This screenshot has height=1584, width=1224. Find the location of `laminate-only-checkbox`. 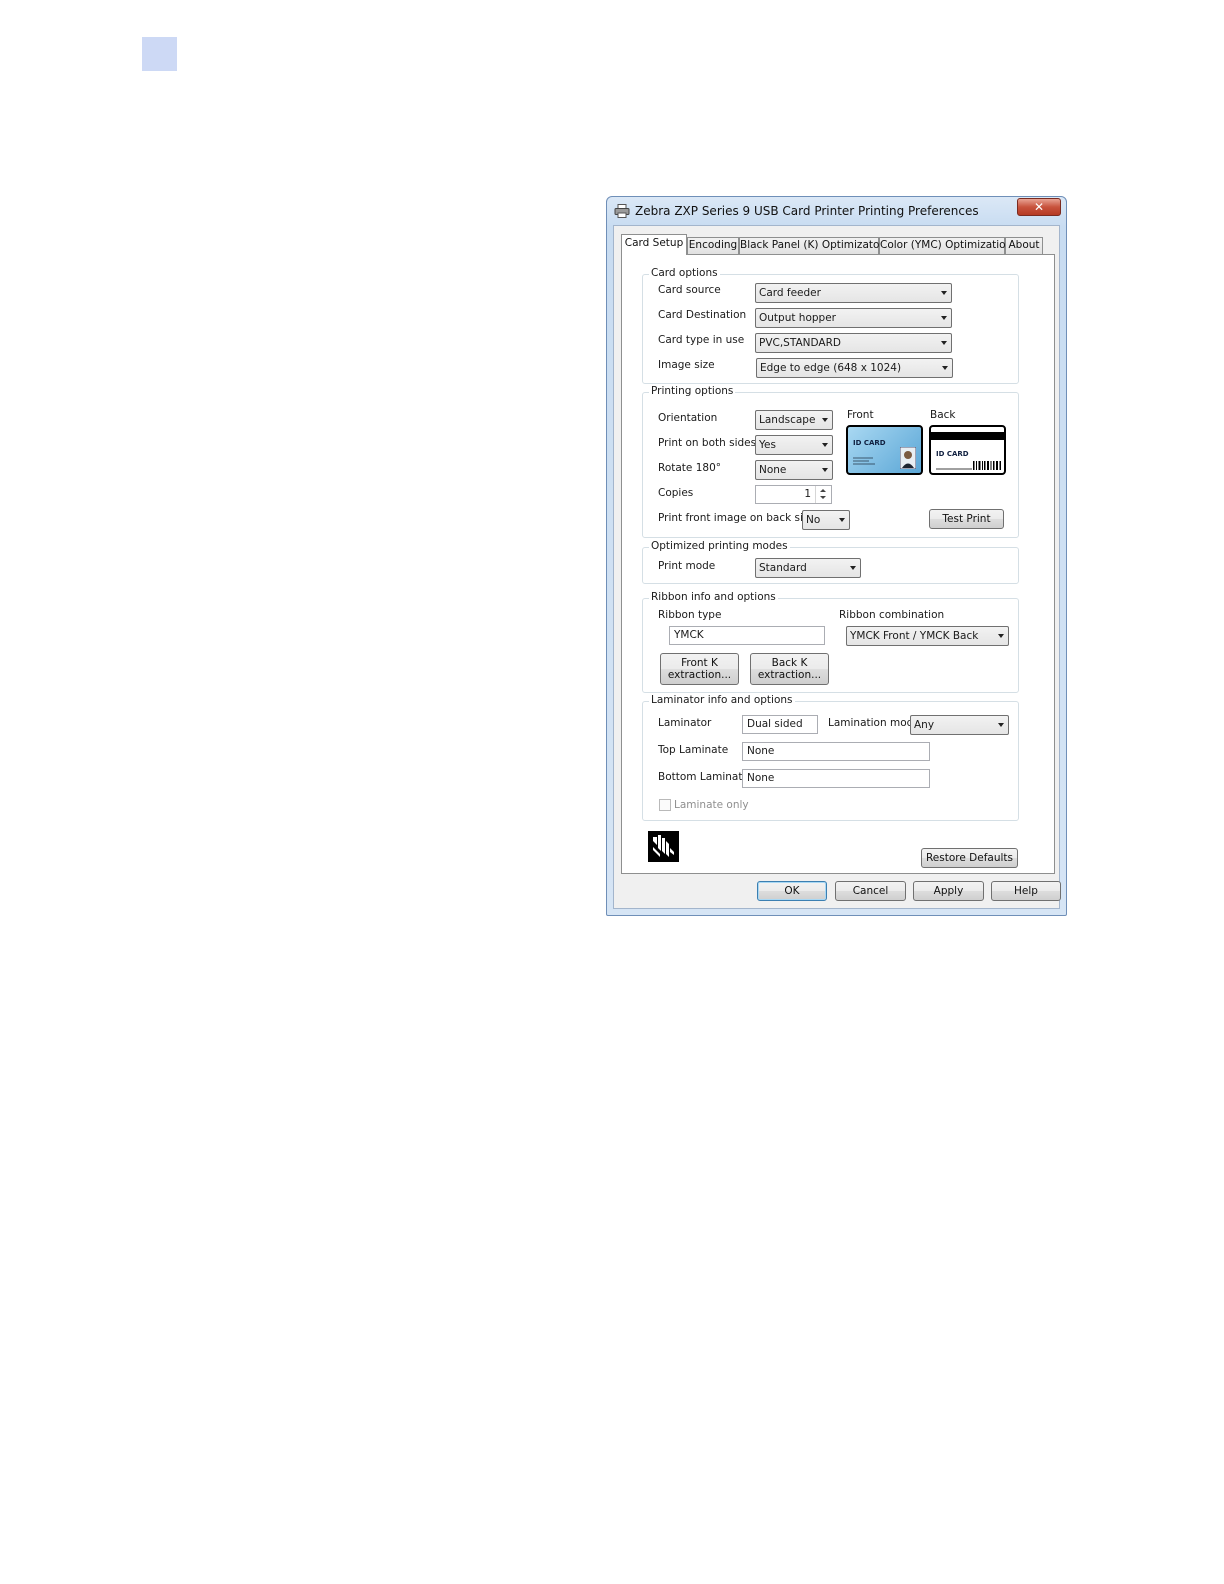

laminate-only-checkbox is located at coordinates (665, 805).